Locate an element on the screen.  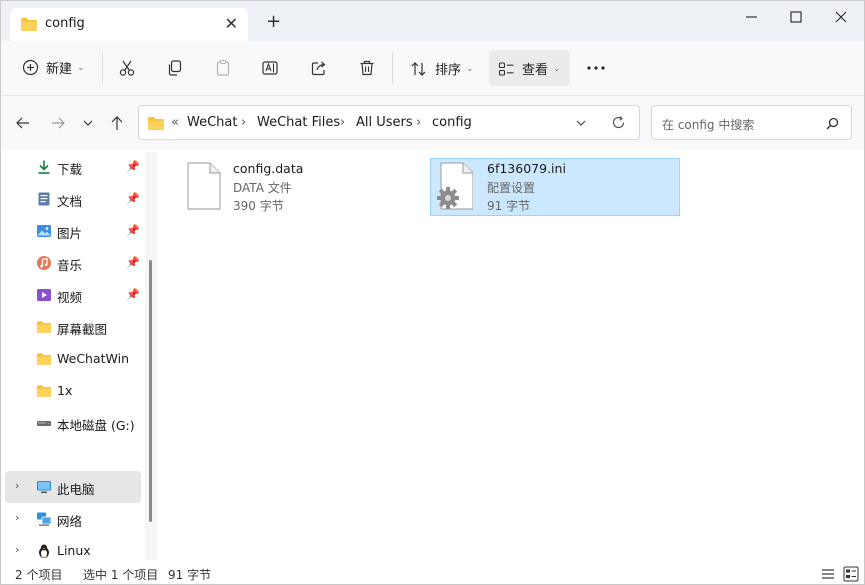
breadcrumb-overflow: « is located at coordinates (175, 122).